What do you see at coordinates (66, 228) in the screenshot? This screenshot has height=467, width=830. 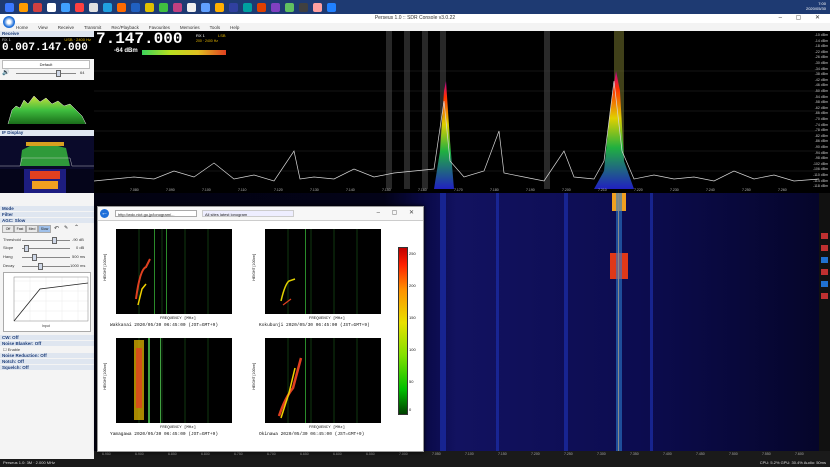 I see `edit-icon: ✎` at bounding box center [66, 228].